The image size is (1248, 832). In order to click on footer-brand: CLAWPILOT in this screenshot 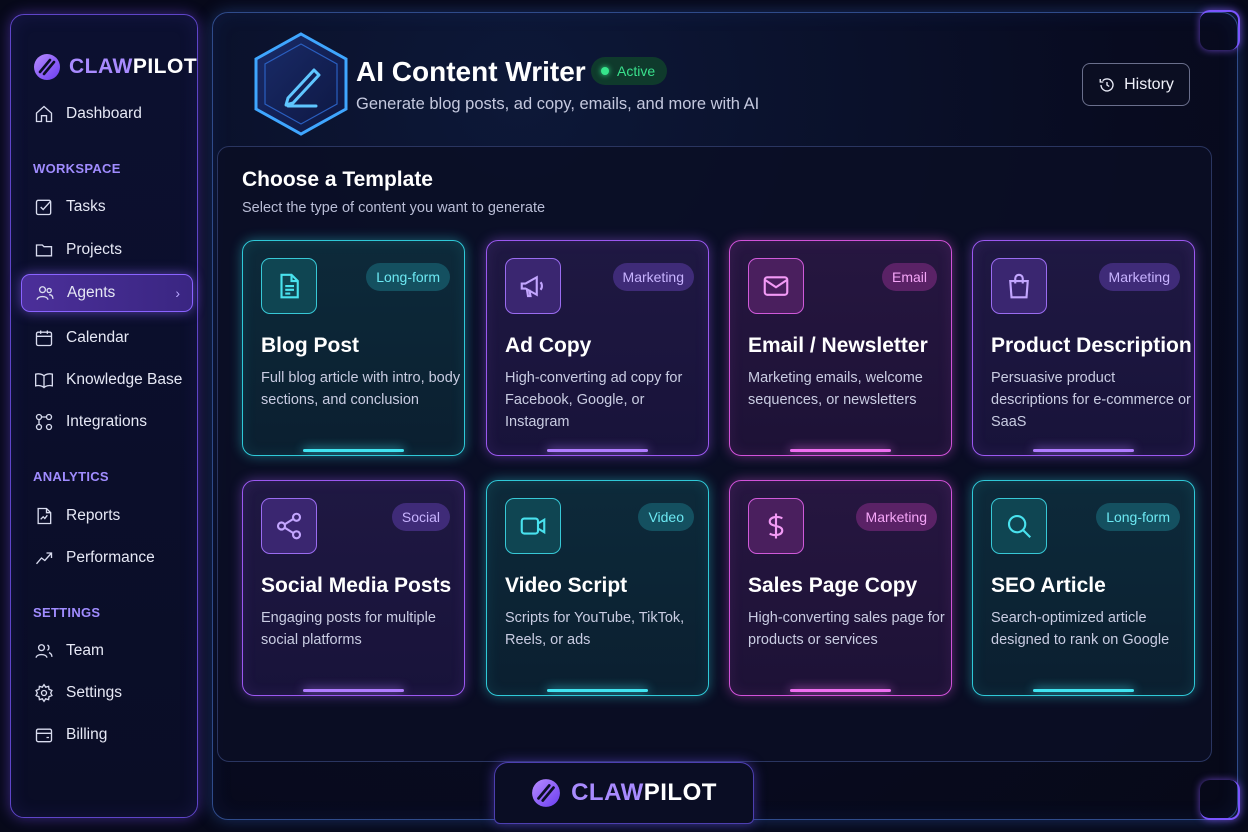, I will do `click(624, 793)`.